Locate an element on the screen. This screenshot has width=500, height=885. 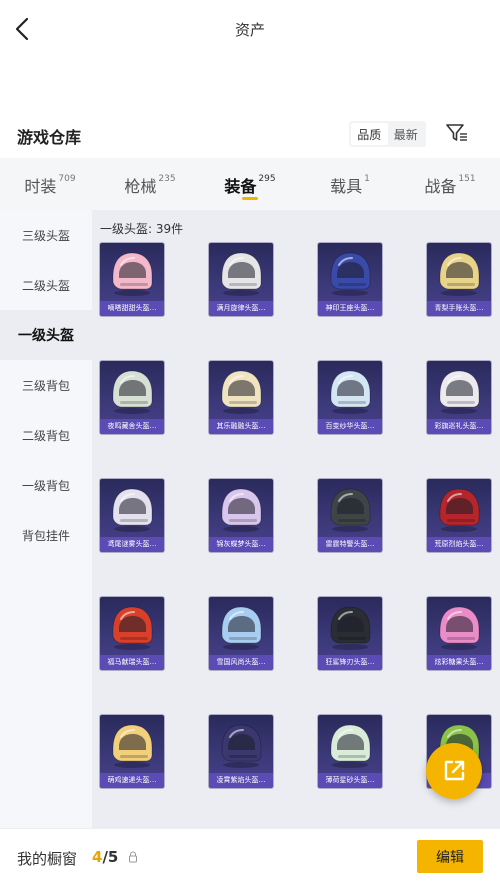
edit-button: 编辑 is located at coordinates (450, 856).